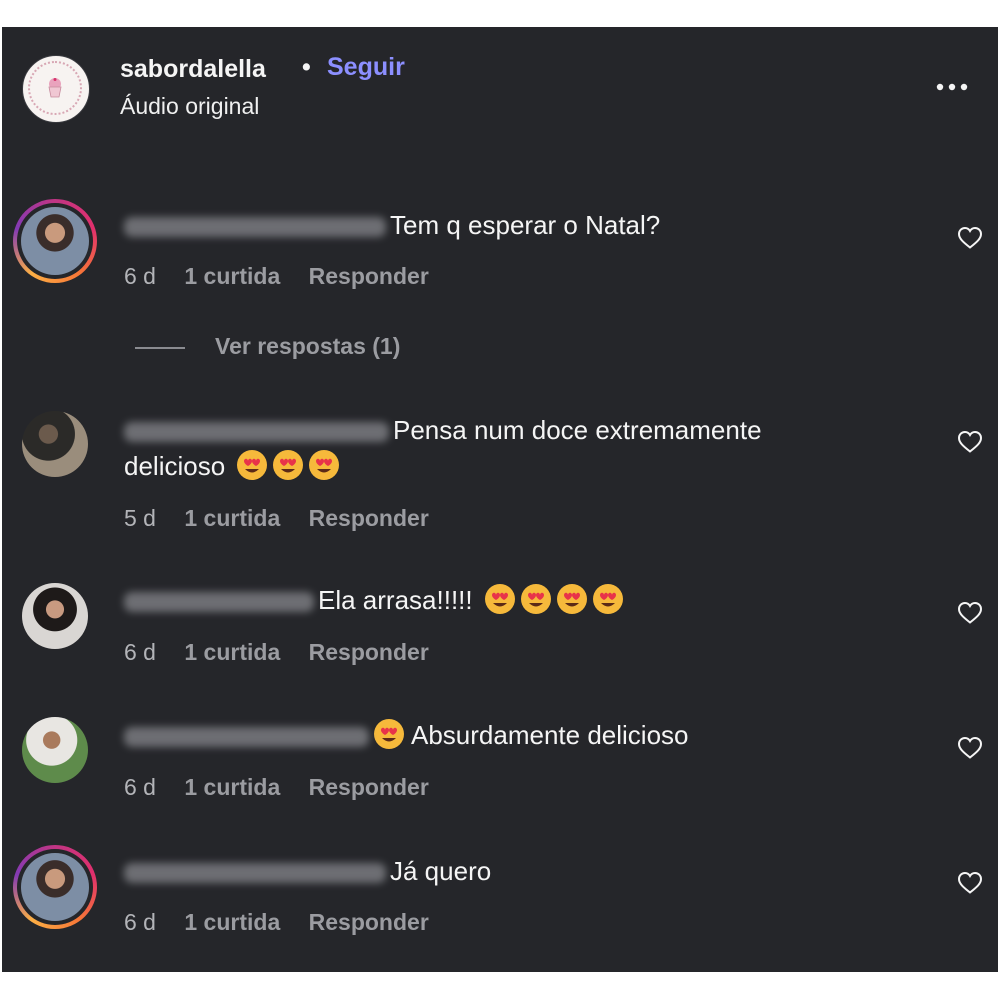 The image size is (1000, 1000). I want to click on audio-label: Áudio original, so click(189, 106).